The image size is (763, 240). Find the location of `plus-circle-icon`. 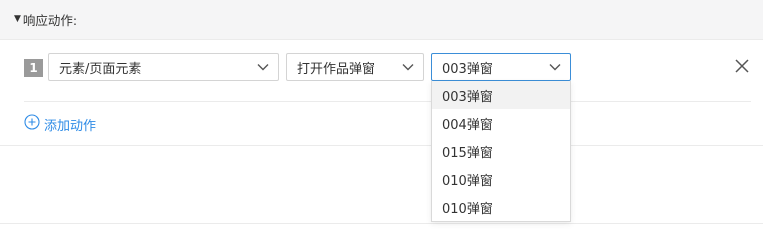

plus-circle-icon is located at coordinates (32, 124).